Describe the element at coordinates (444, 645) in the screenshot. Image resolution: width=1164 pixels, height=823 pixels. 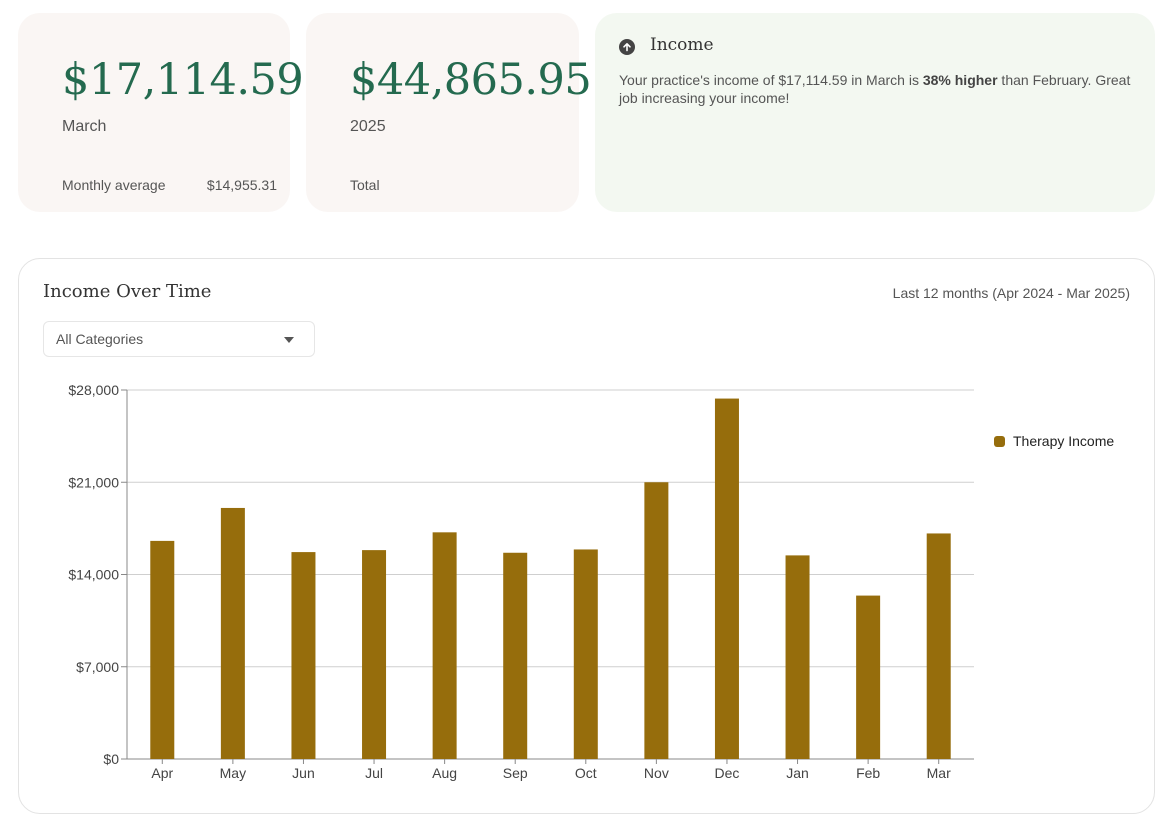
I see `bar-aug` at that location.